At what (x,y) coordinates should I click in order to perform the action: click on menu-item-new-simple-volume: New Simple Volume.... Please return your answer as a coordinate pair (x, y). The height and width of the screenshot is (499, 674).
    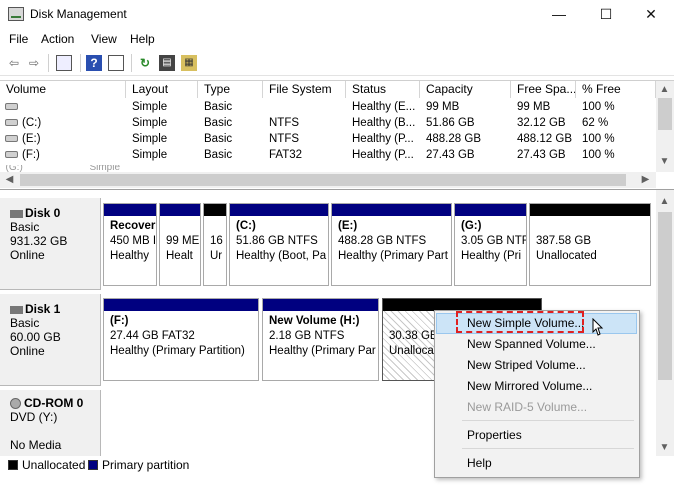
    Looking at the image, I should click on (525, 323).